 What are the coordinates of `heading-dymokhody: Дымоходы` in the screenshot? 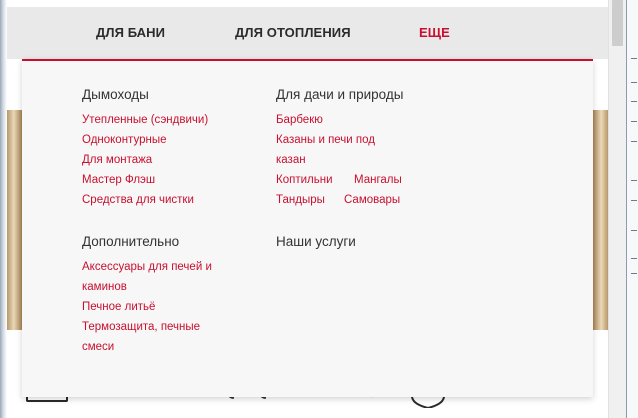 It's located at (115, 94).